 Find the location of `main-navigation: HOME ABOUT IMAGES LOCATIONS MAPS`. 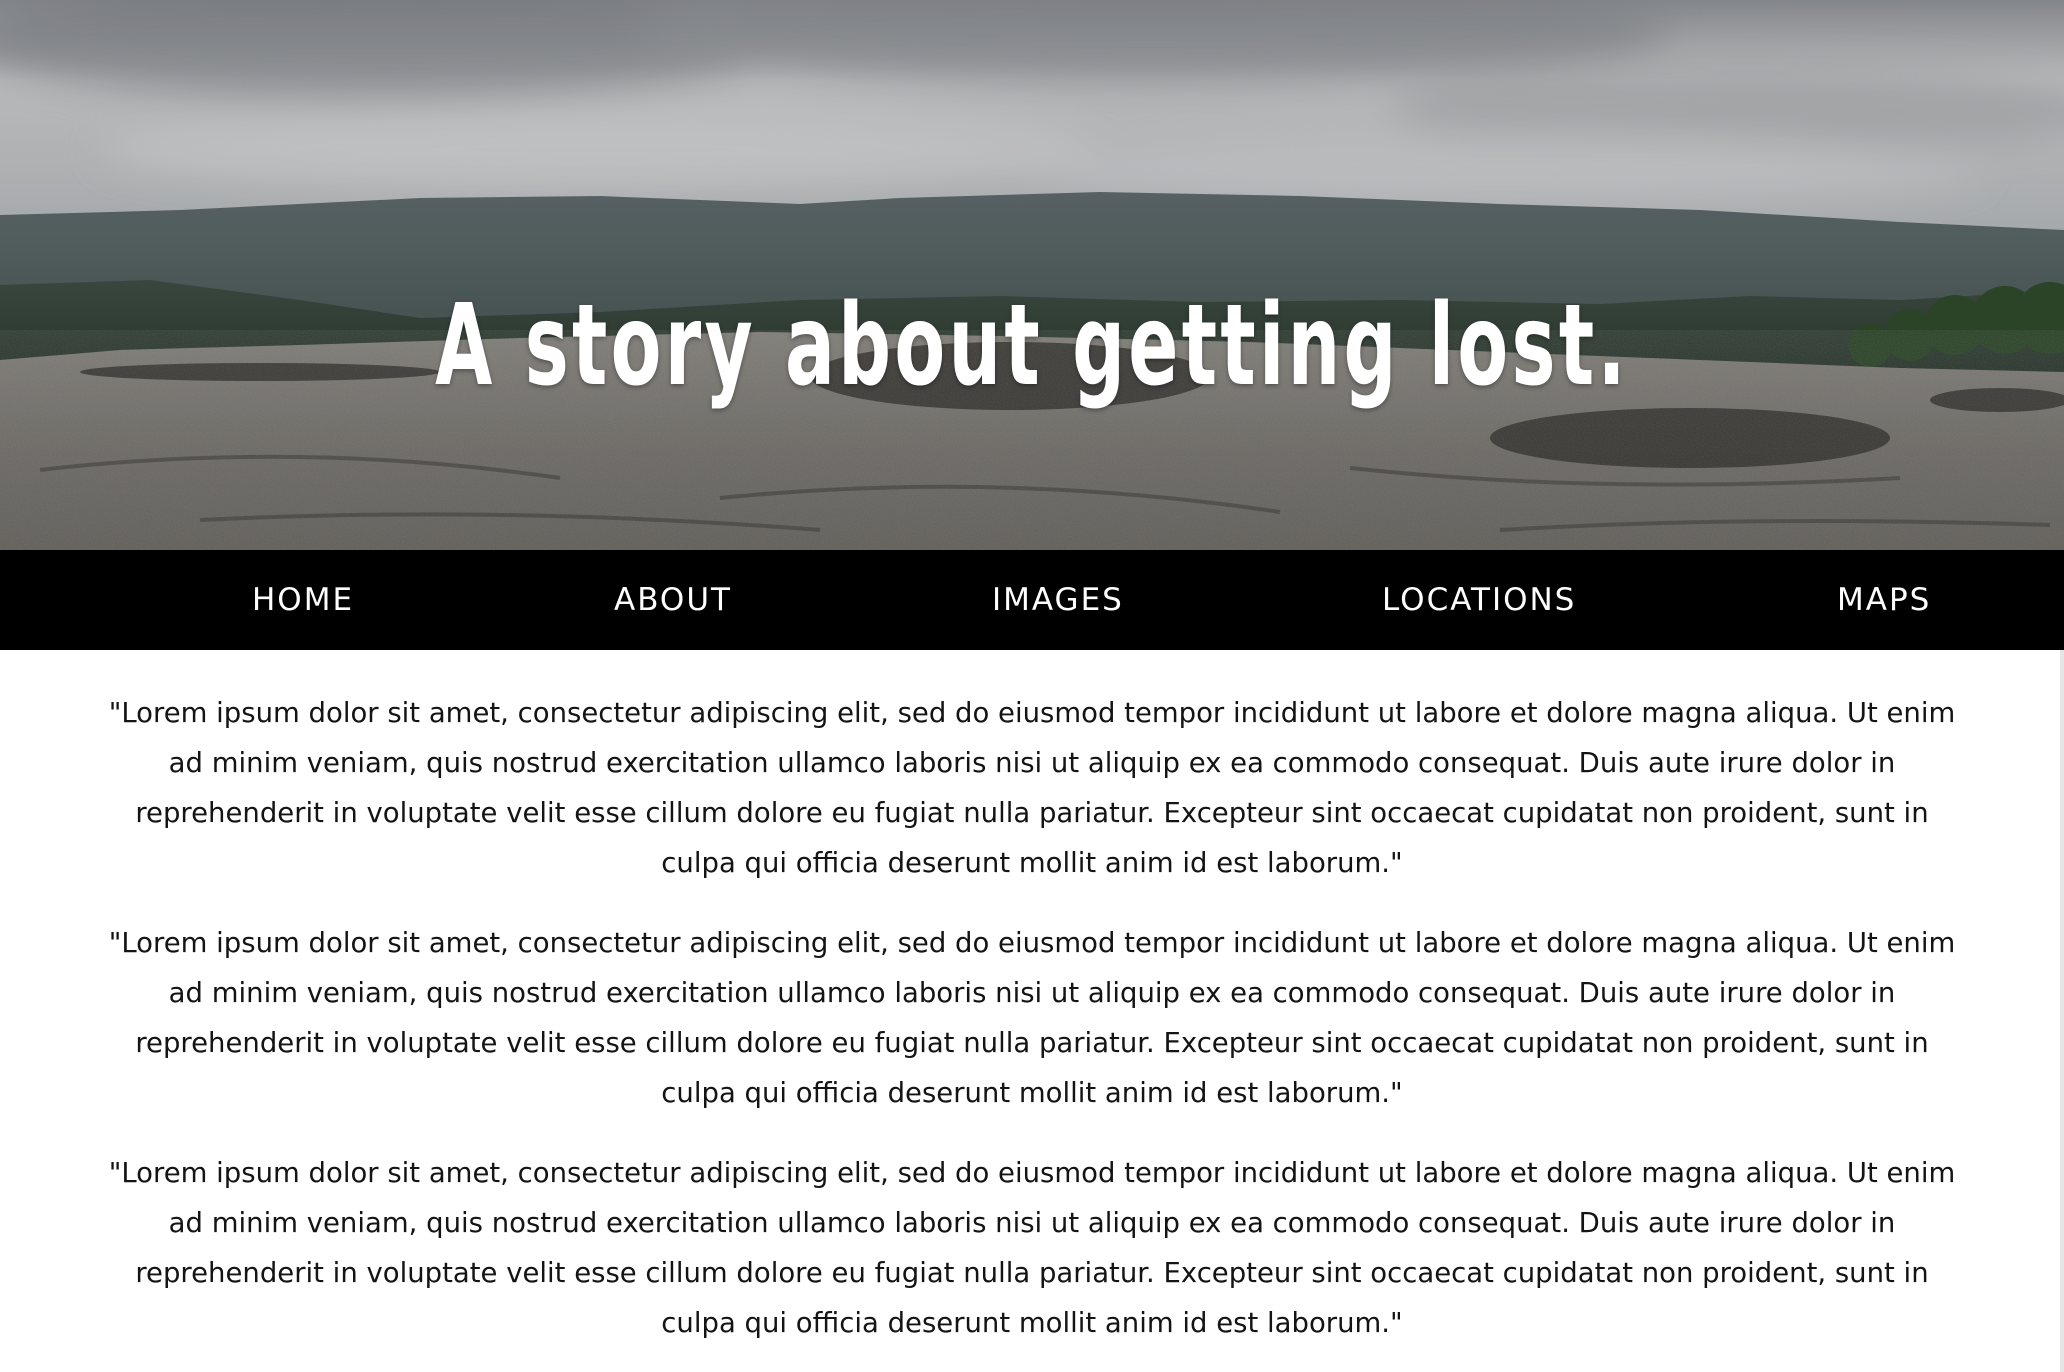

main-navigation: HOME ABOUT IMAGES LOCATIONS MAPS is located at coordinates (1032, 600).